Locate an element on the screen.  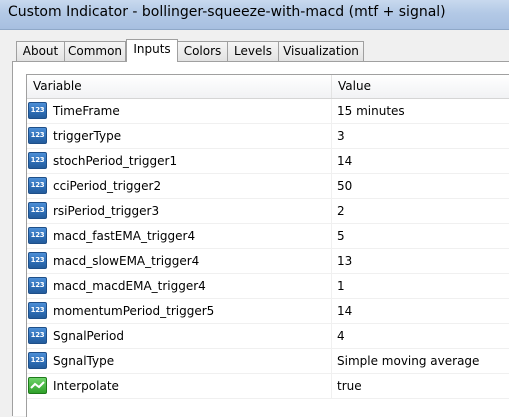
variable-value: 13 is located at coordinates (423, 261).